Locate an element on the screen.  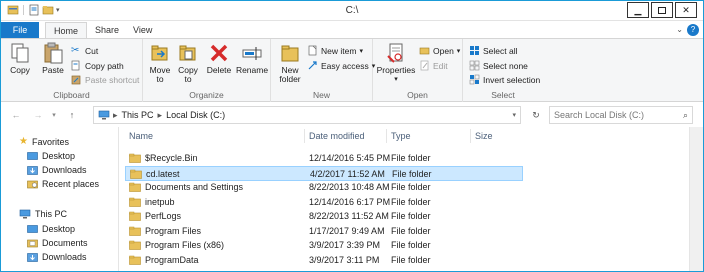
column-header-type: Type is located at coordinates (429, 136).